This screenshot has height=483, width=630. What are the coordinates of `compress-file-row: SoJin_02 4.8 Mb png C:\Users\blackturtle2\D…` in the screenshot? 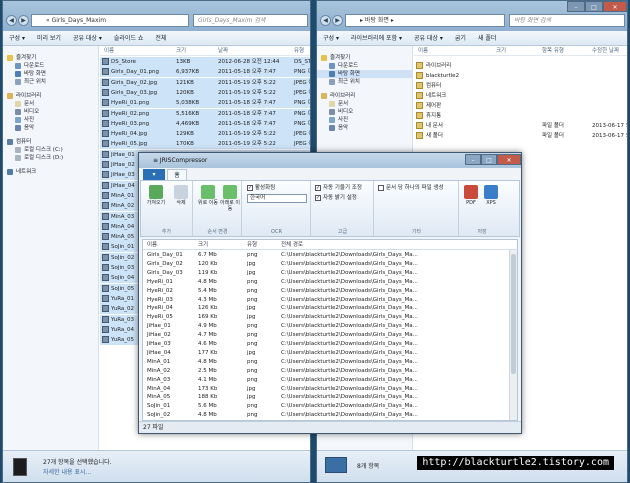 It's located at (321, 415).